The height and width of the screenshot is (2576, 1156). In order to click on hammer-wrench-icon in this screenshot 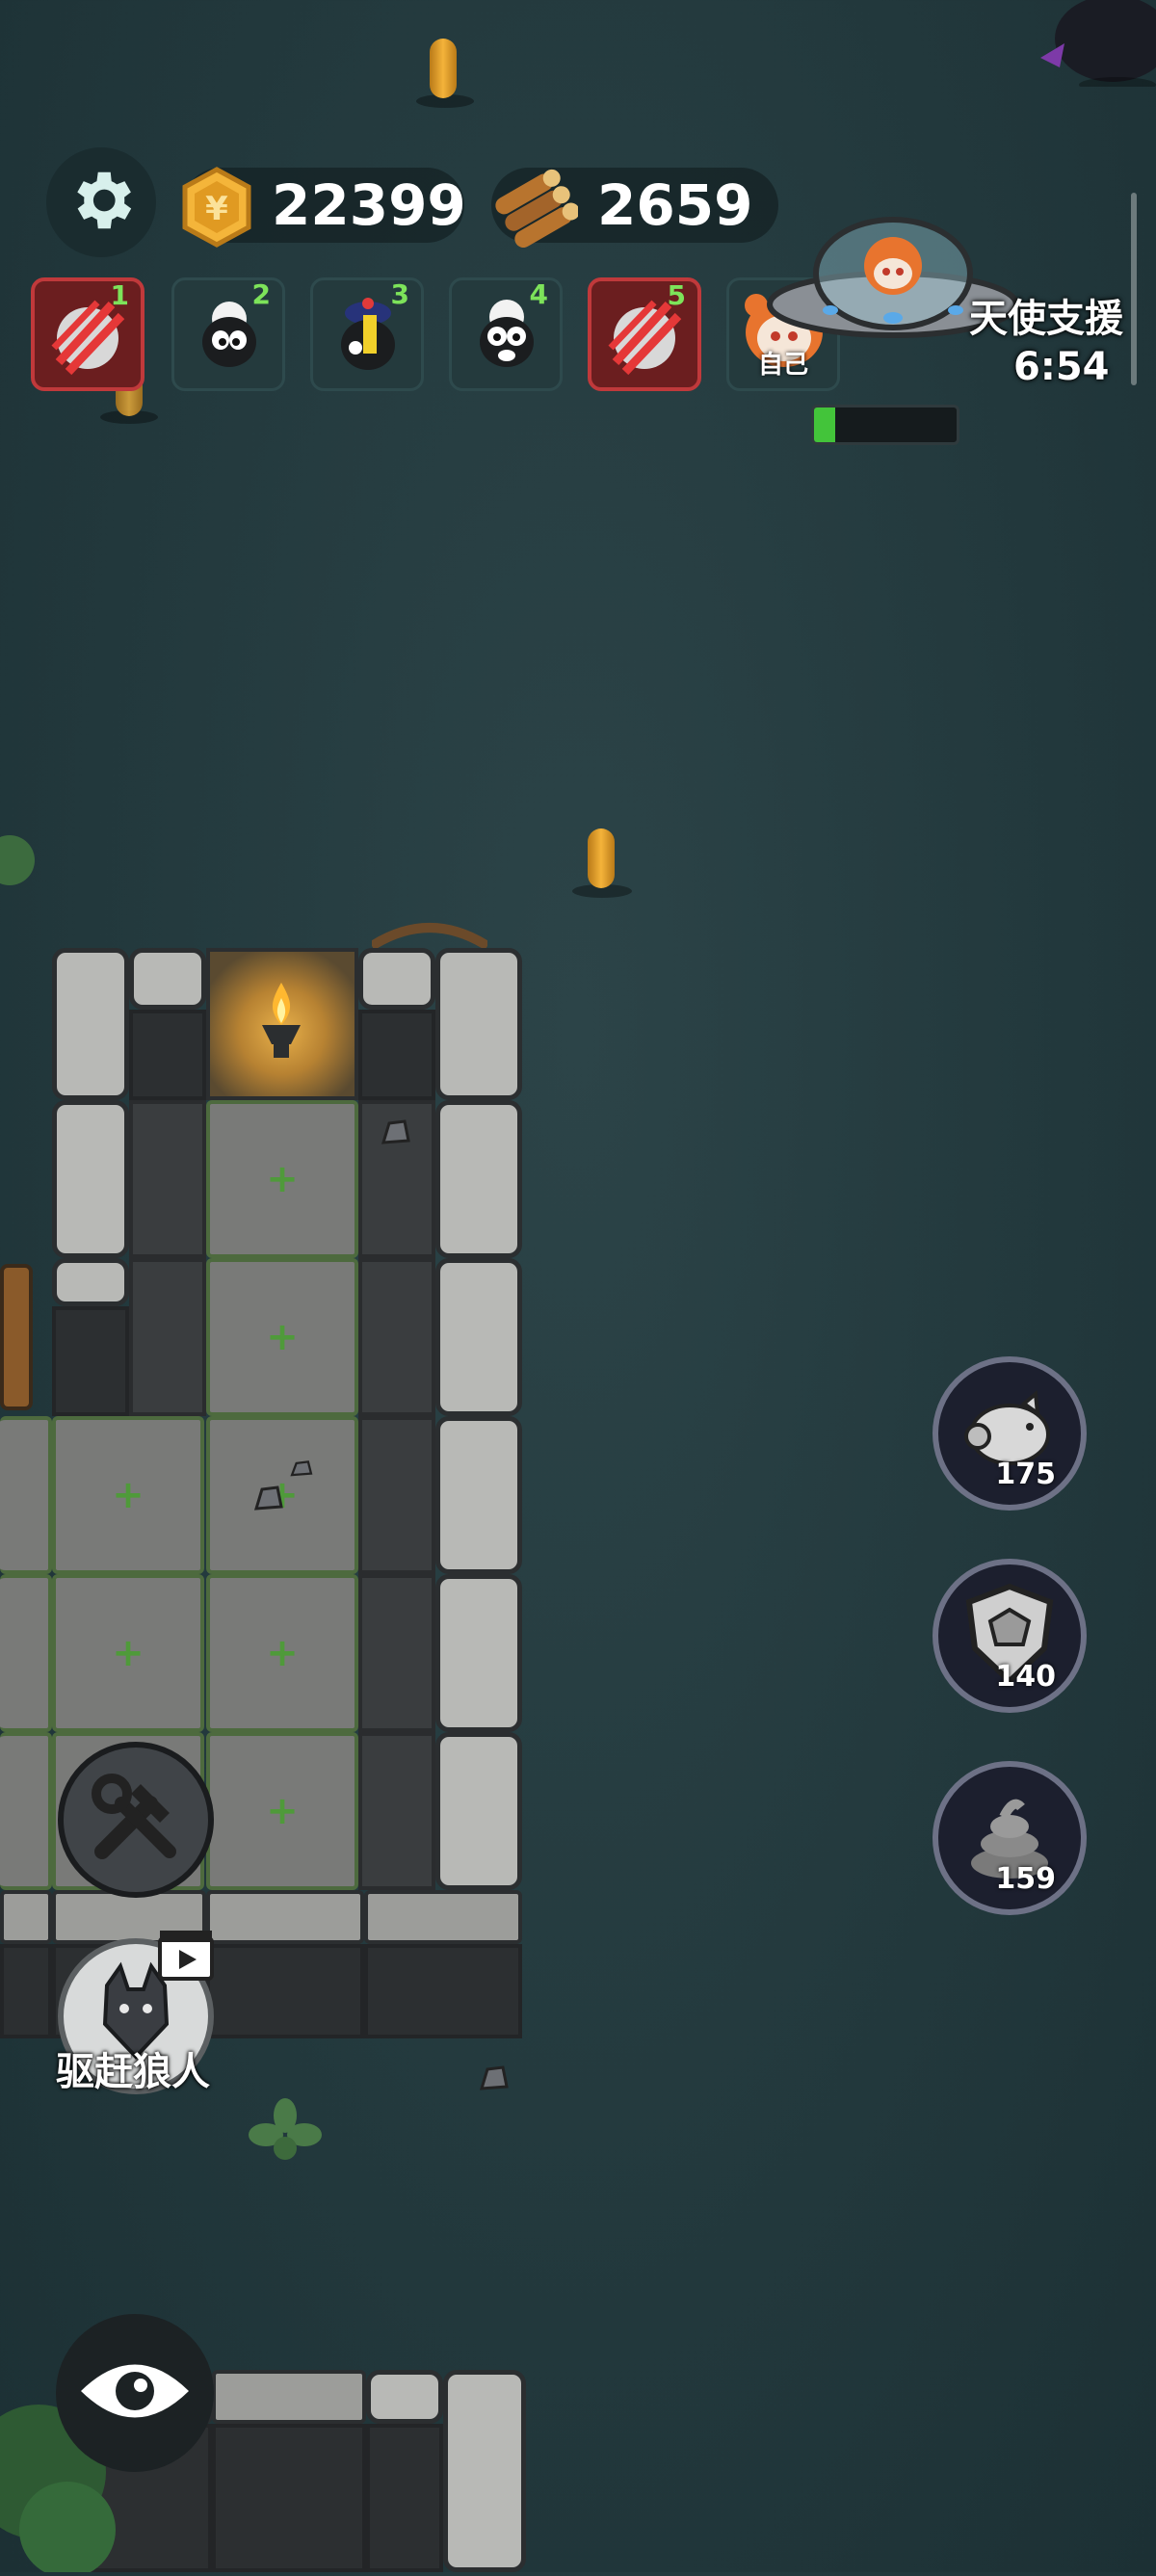, I will do `click(136, 1820)`.